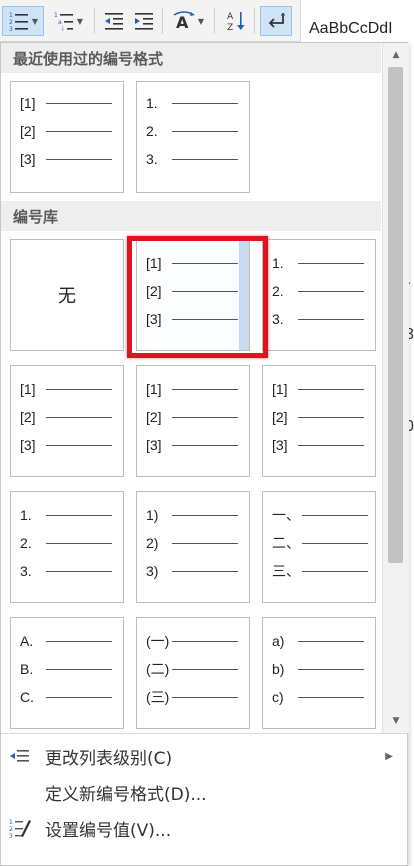 This screenshot has height=866, width=414. I want to click on increase-indent-icon, so click(144, 21).